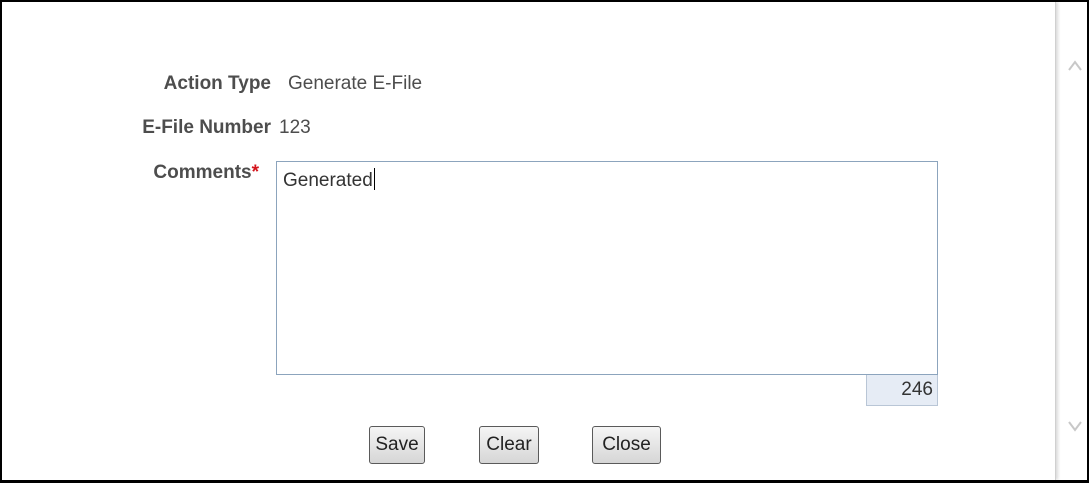  What do you see at coordinates (902, 390) in the screenshot?
I see `character-counter: 246` at bounding box center [902, 390].